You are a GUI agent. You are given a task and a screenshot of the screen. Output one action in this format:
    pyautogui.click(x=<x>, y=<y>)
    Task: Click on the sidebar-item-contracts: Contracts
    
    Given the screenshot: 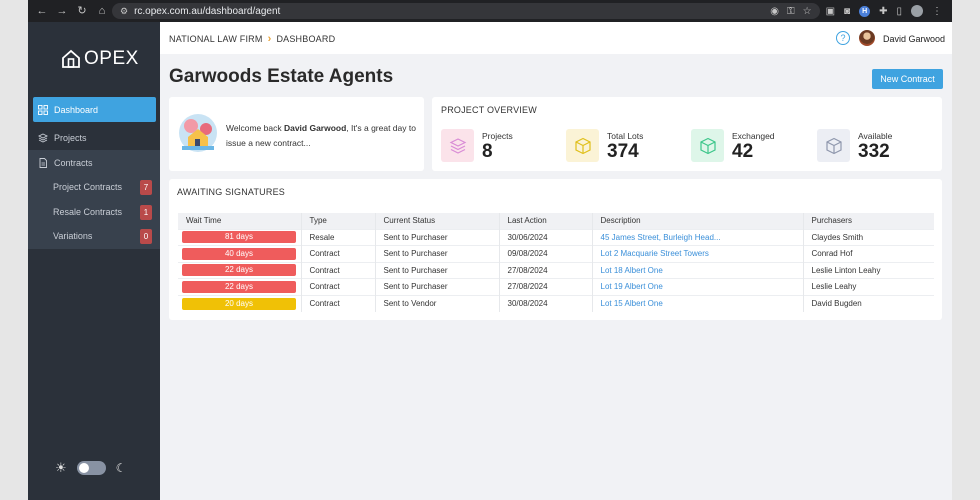 What is the action you would take?
    pyautogui.click(x=94, y=162)
    